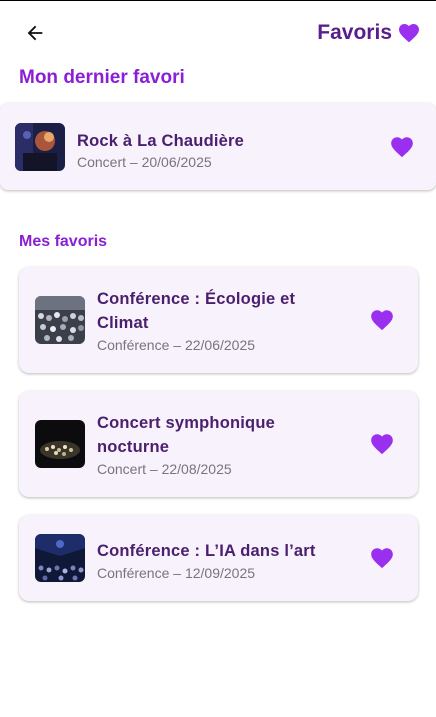 The height and width of the screenshot is (717, 436). What do you see at coordinates (218, 33) in the screenshot?
I see `app-header: Favoris` at bounding box center [218, 33].